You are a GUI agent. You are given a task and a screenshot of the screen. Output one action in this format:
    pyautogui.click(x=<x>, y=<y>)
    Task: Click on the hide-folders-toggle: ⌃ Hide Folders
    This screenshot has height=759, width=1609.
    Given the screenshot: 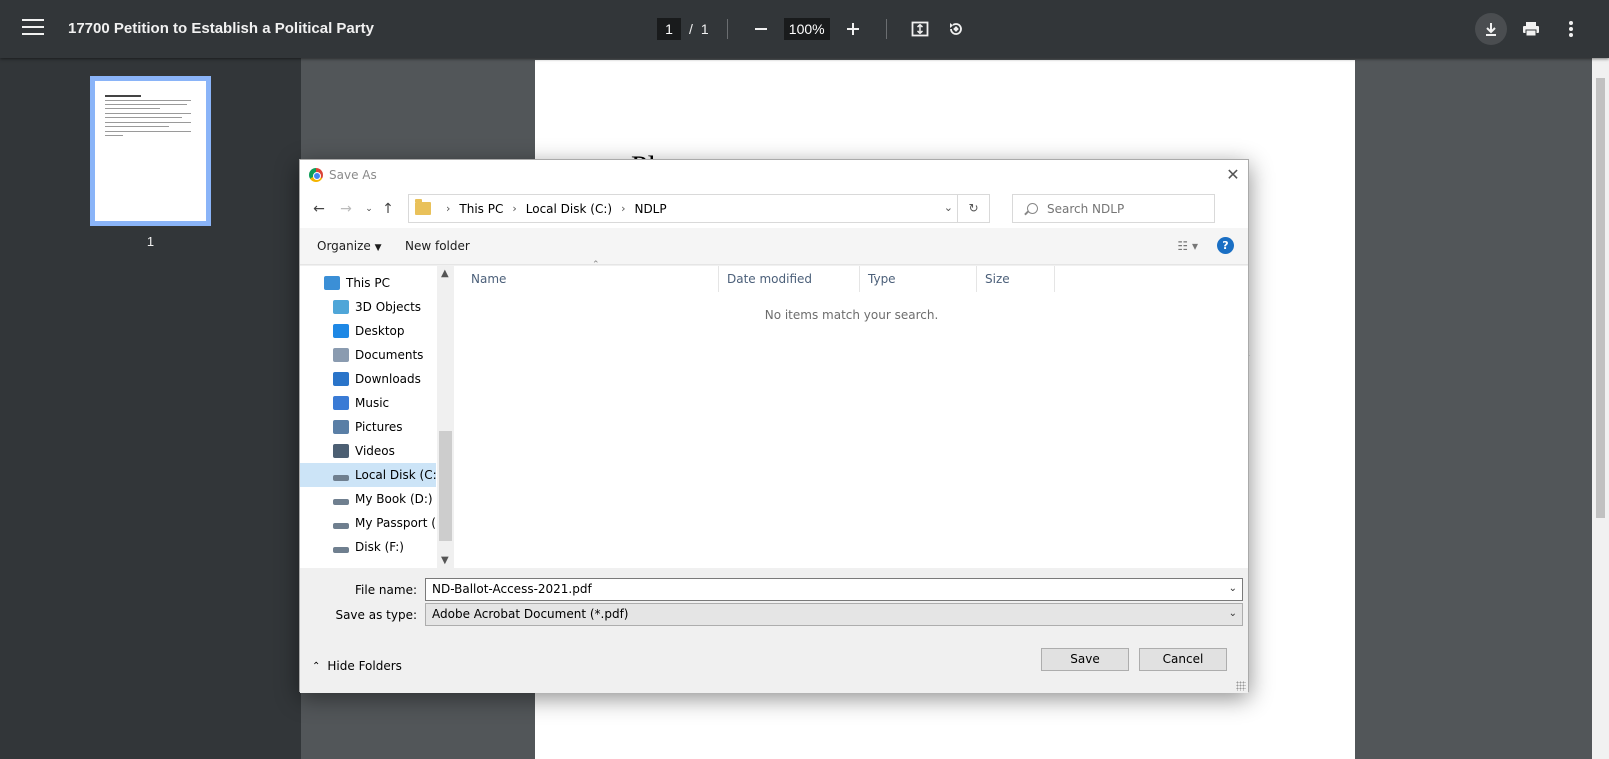 What is the action you would take?
    pyautogui.click(x=357, y=666)
    